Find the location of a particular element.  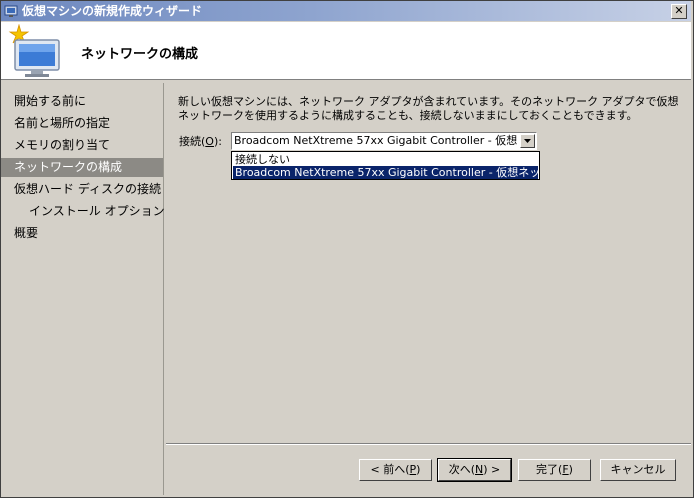

nav-item-label: 開始する前に is located at coordinates (50, 101).